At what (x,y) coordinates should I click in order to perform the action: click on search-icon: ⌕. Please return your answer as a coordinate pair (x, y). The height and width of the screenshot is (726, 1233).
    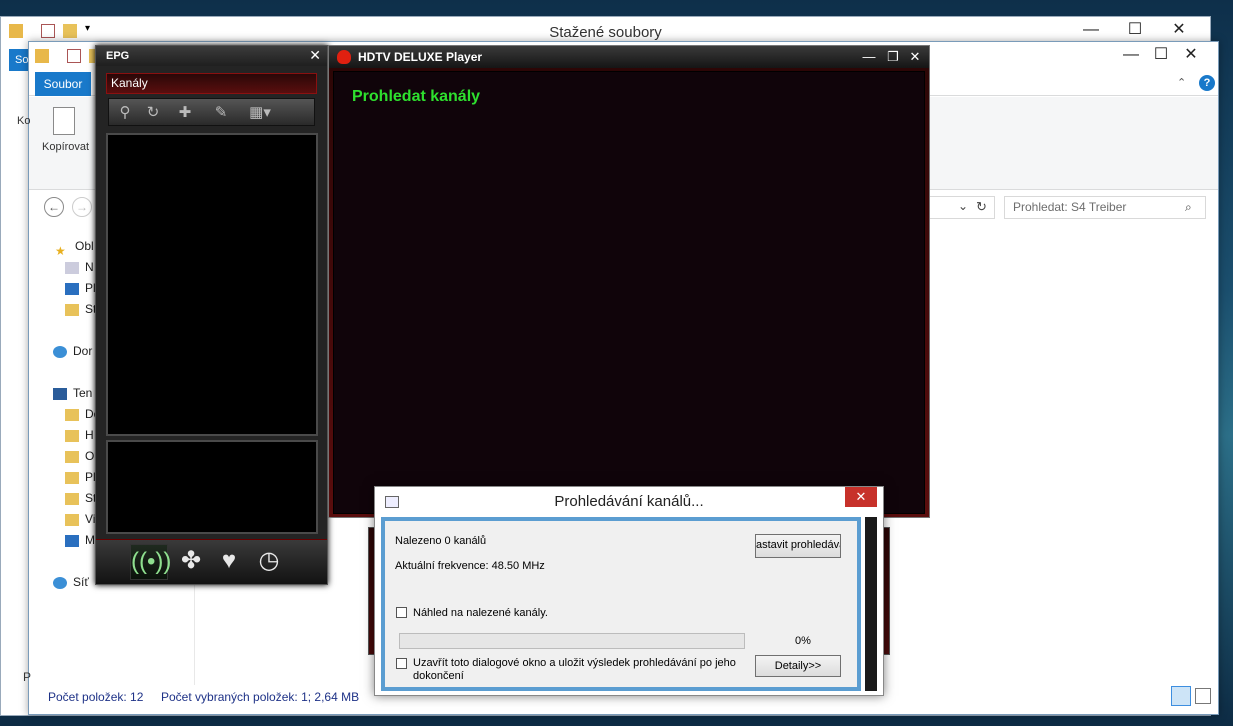
    Looking at the image, I should click on (1188, 207).